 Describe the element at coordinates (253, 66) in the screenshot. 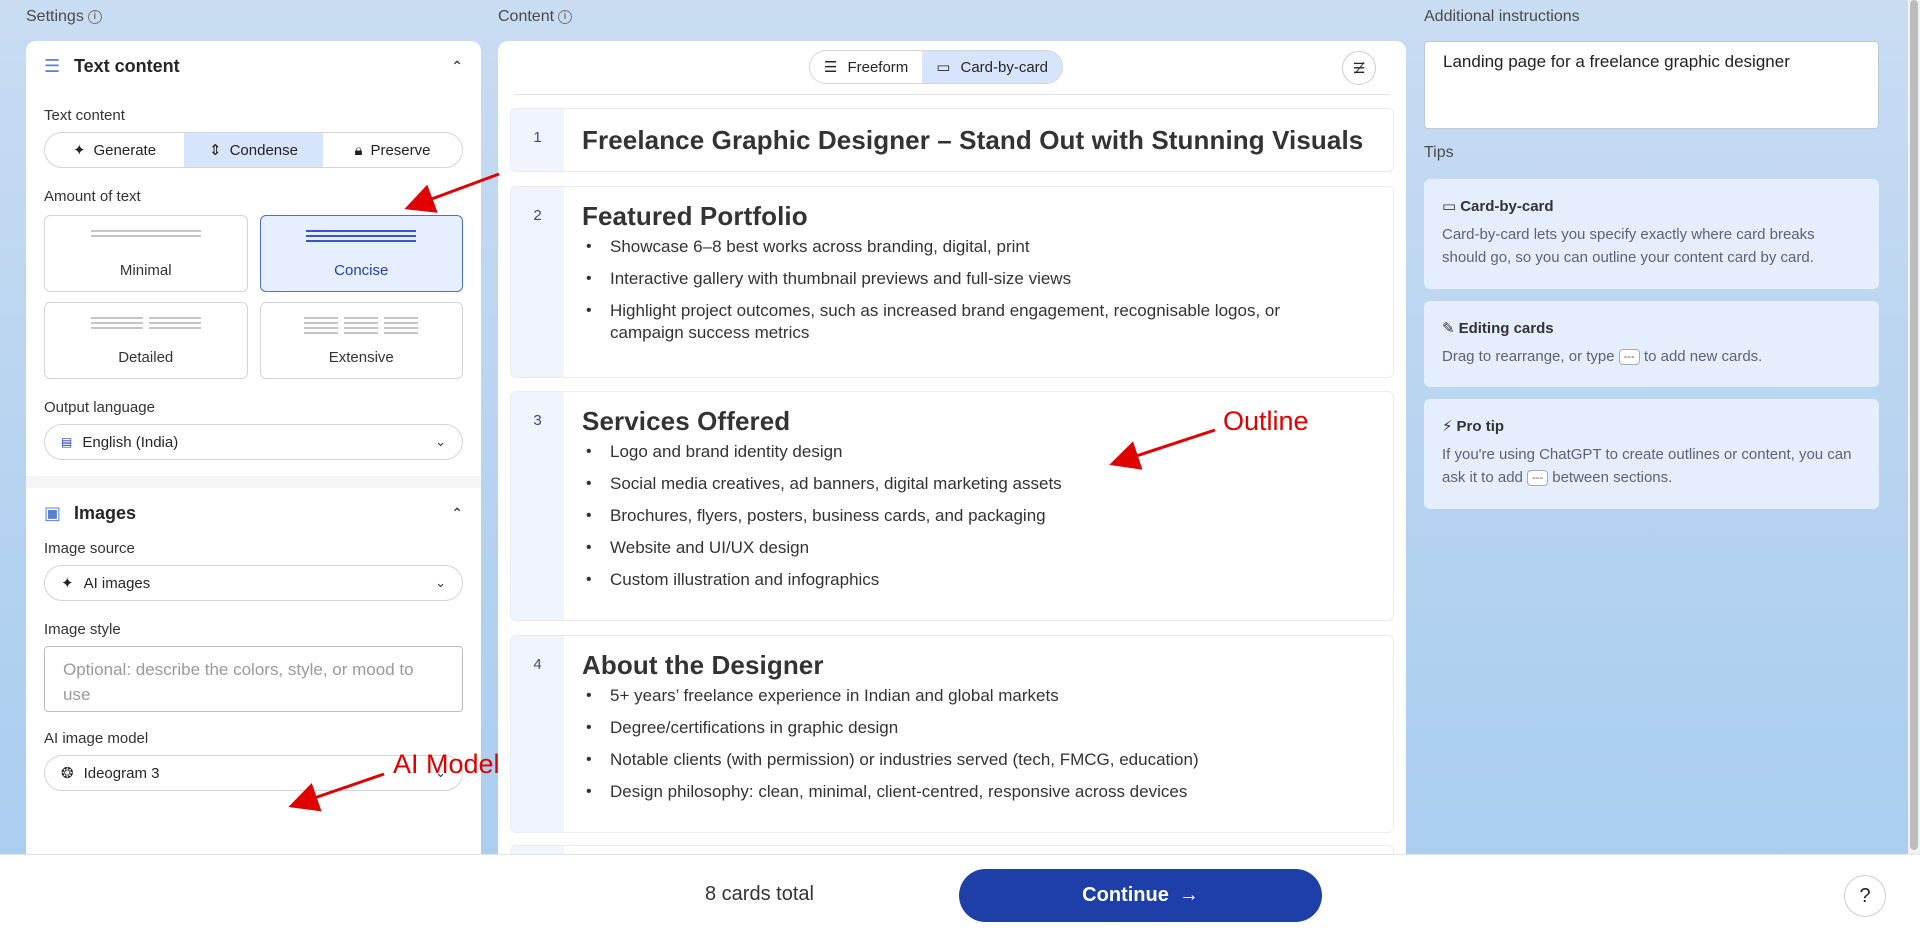

I see `text-content-section-header: ☰ Text content ⌃` at that location.